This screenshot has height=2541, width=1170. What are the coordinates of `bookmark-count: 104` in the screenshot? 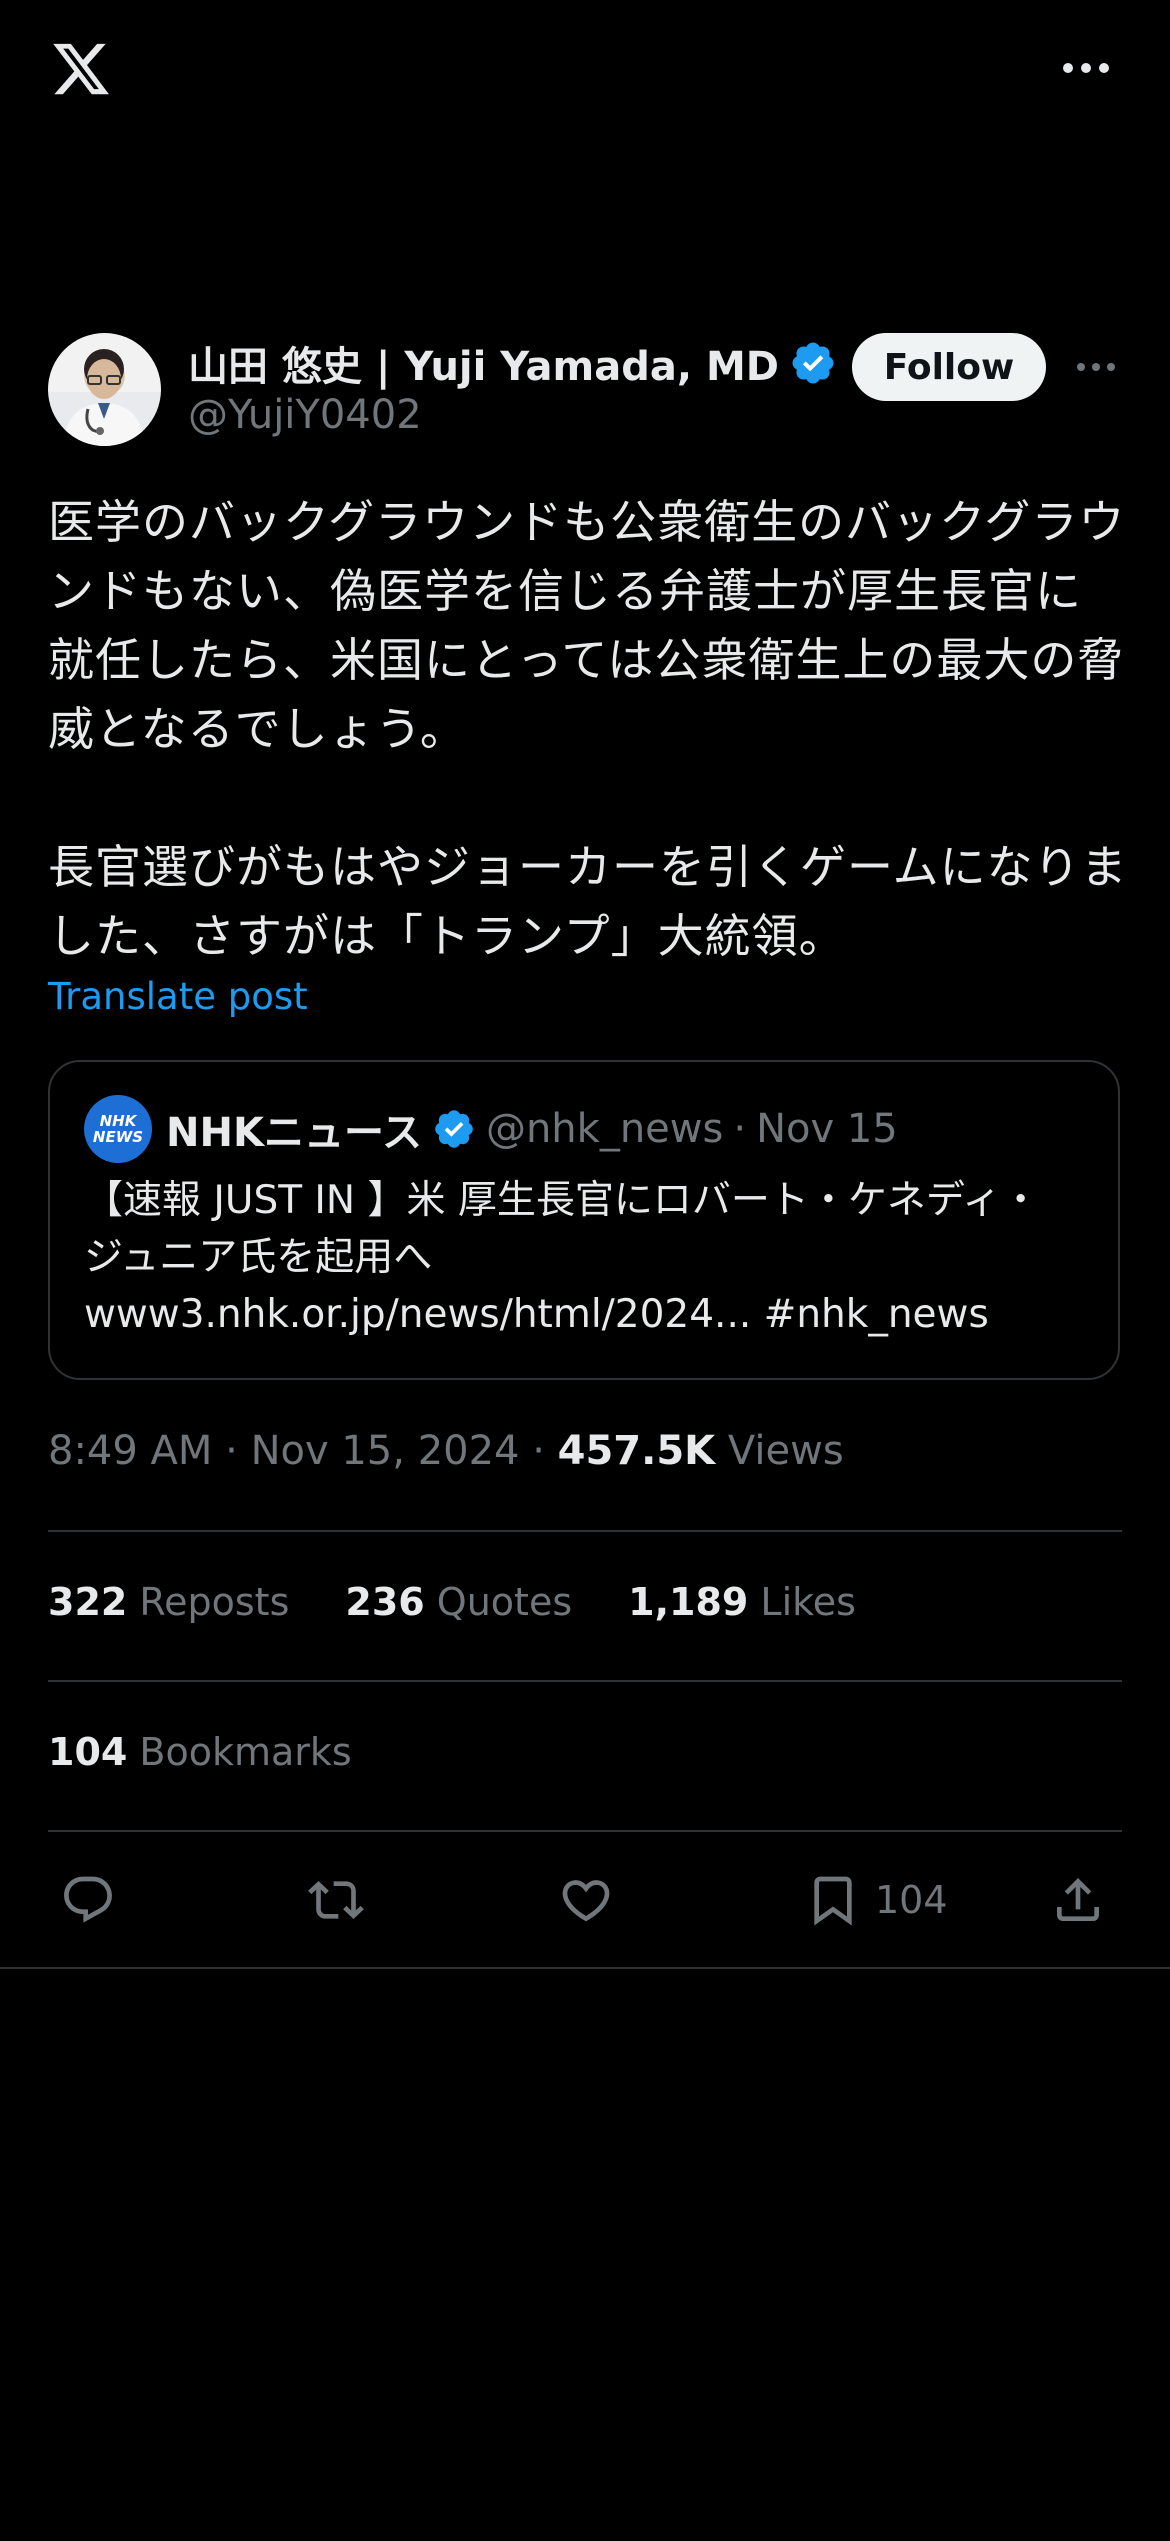 It's located at (911, 1900).